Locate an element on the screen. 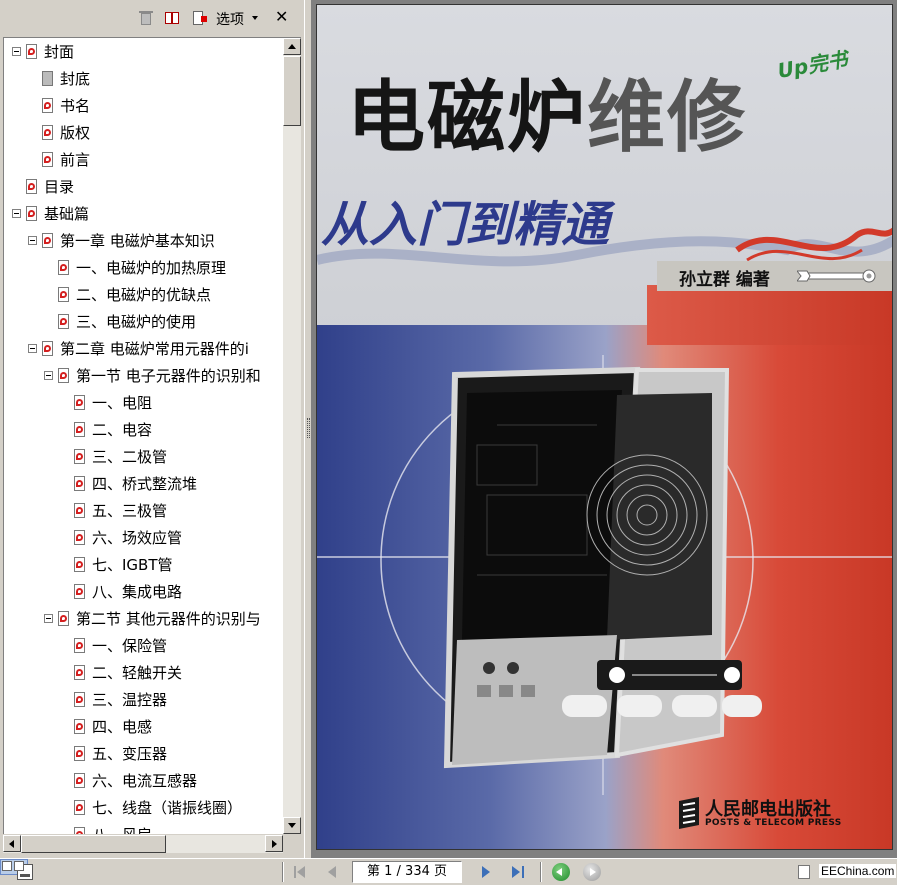  bookmarks-toolbar: 选项 ✕ is located at coordinates (152, 18).